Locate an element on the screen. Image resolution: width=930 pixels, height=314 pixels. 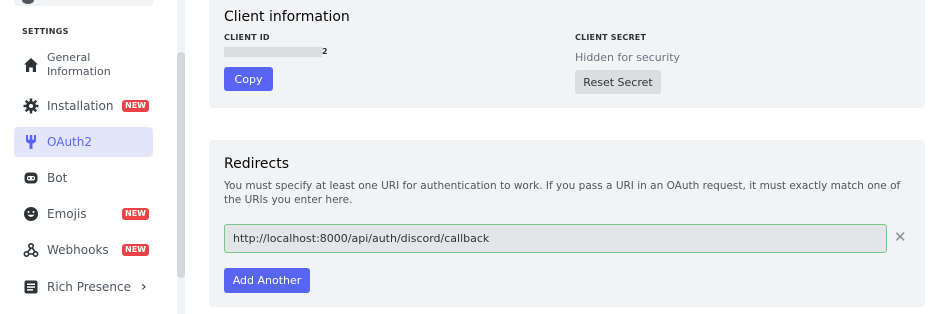
remove-redirect-icon: ✕ is located at coordinates (900, 237).